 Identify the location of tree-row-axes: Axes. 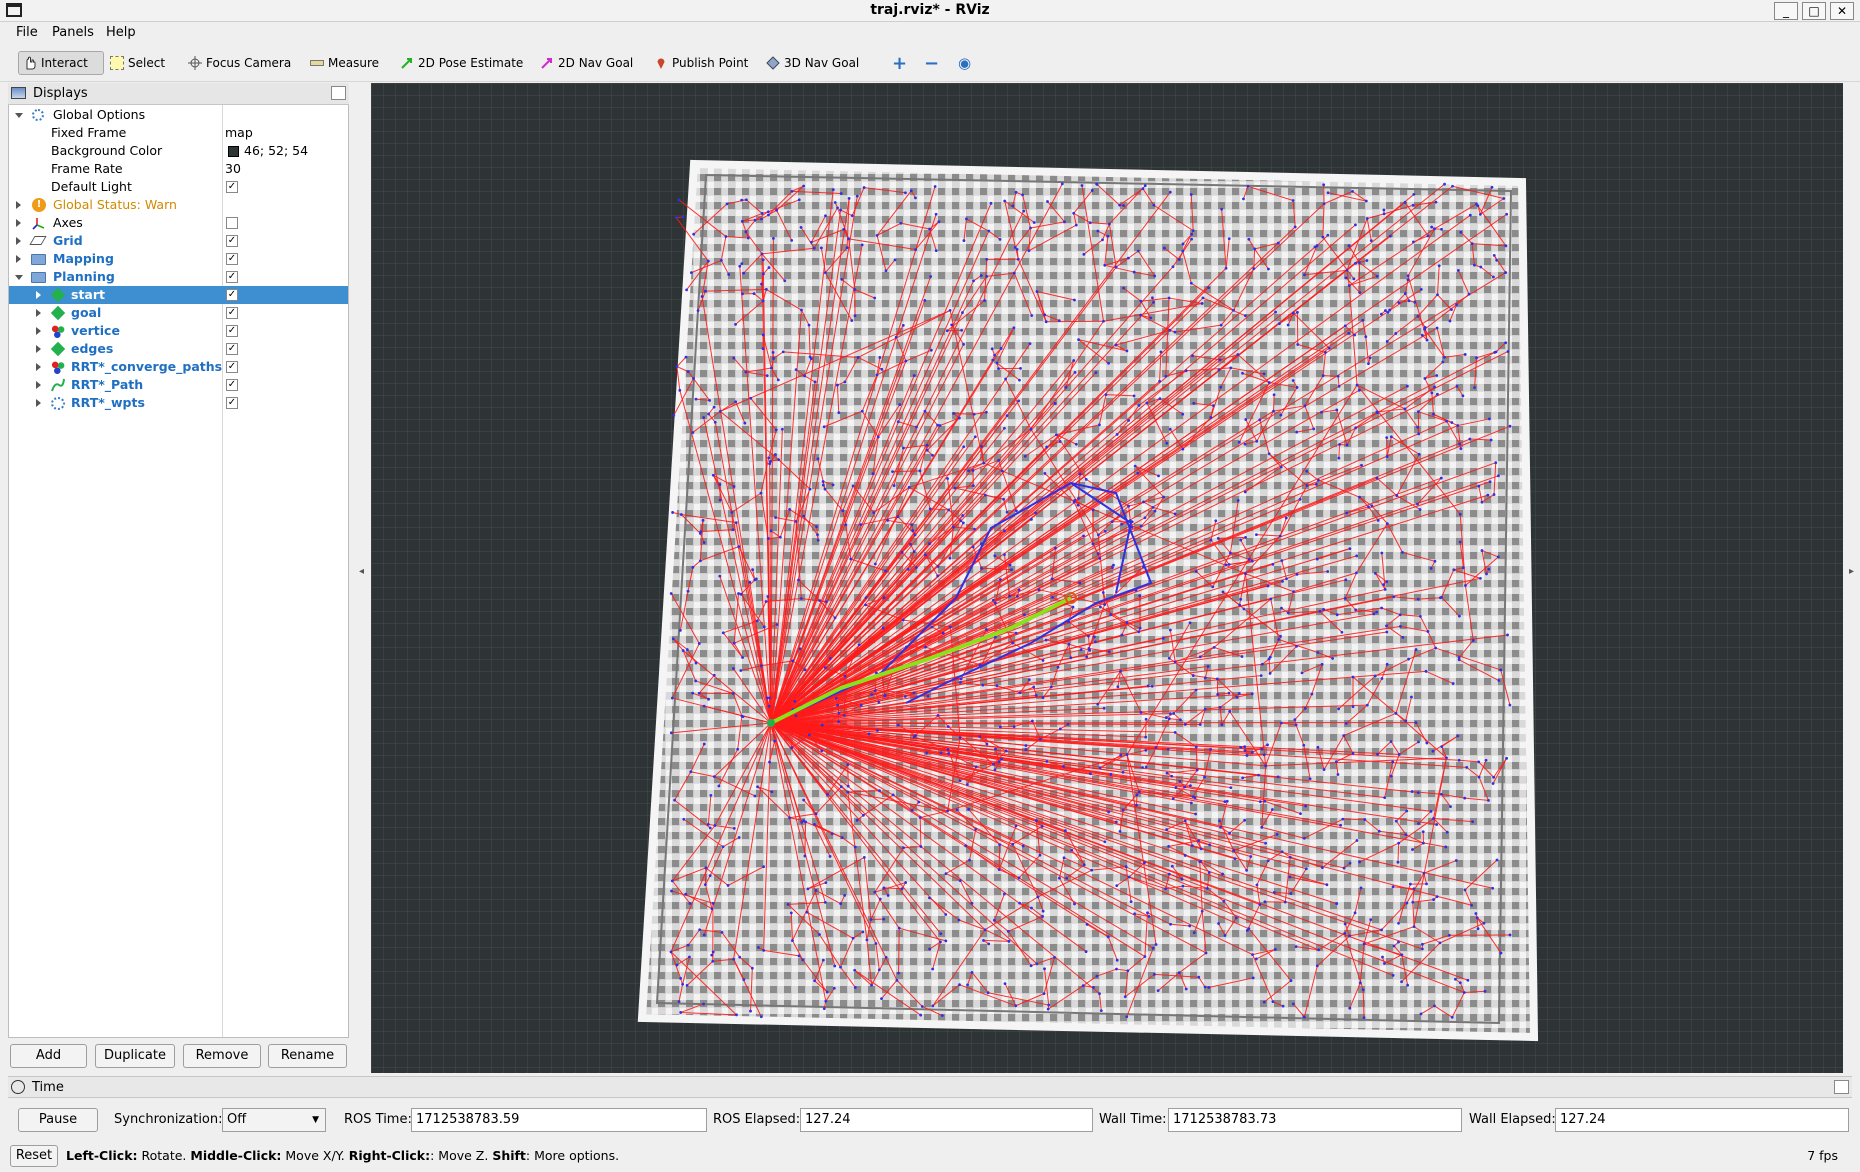
(178, 223).